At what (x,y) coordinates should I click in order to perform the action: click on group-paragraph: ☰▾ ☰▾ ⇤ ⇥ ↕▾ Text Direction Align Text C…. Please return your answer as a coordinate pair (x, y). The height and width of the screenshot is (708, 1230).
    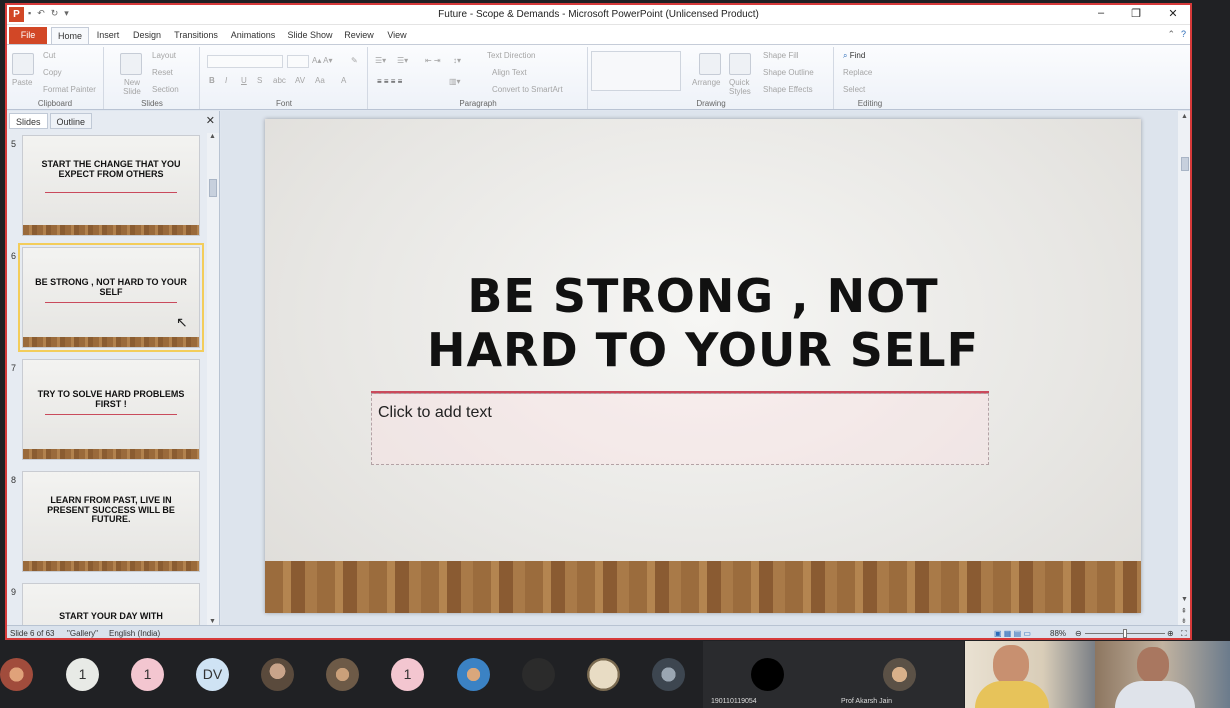
    Looking at the image, I should click on (478, 78).